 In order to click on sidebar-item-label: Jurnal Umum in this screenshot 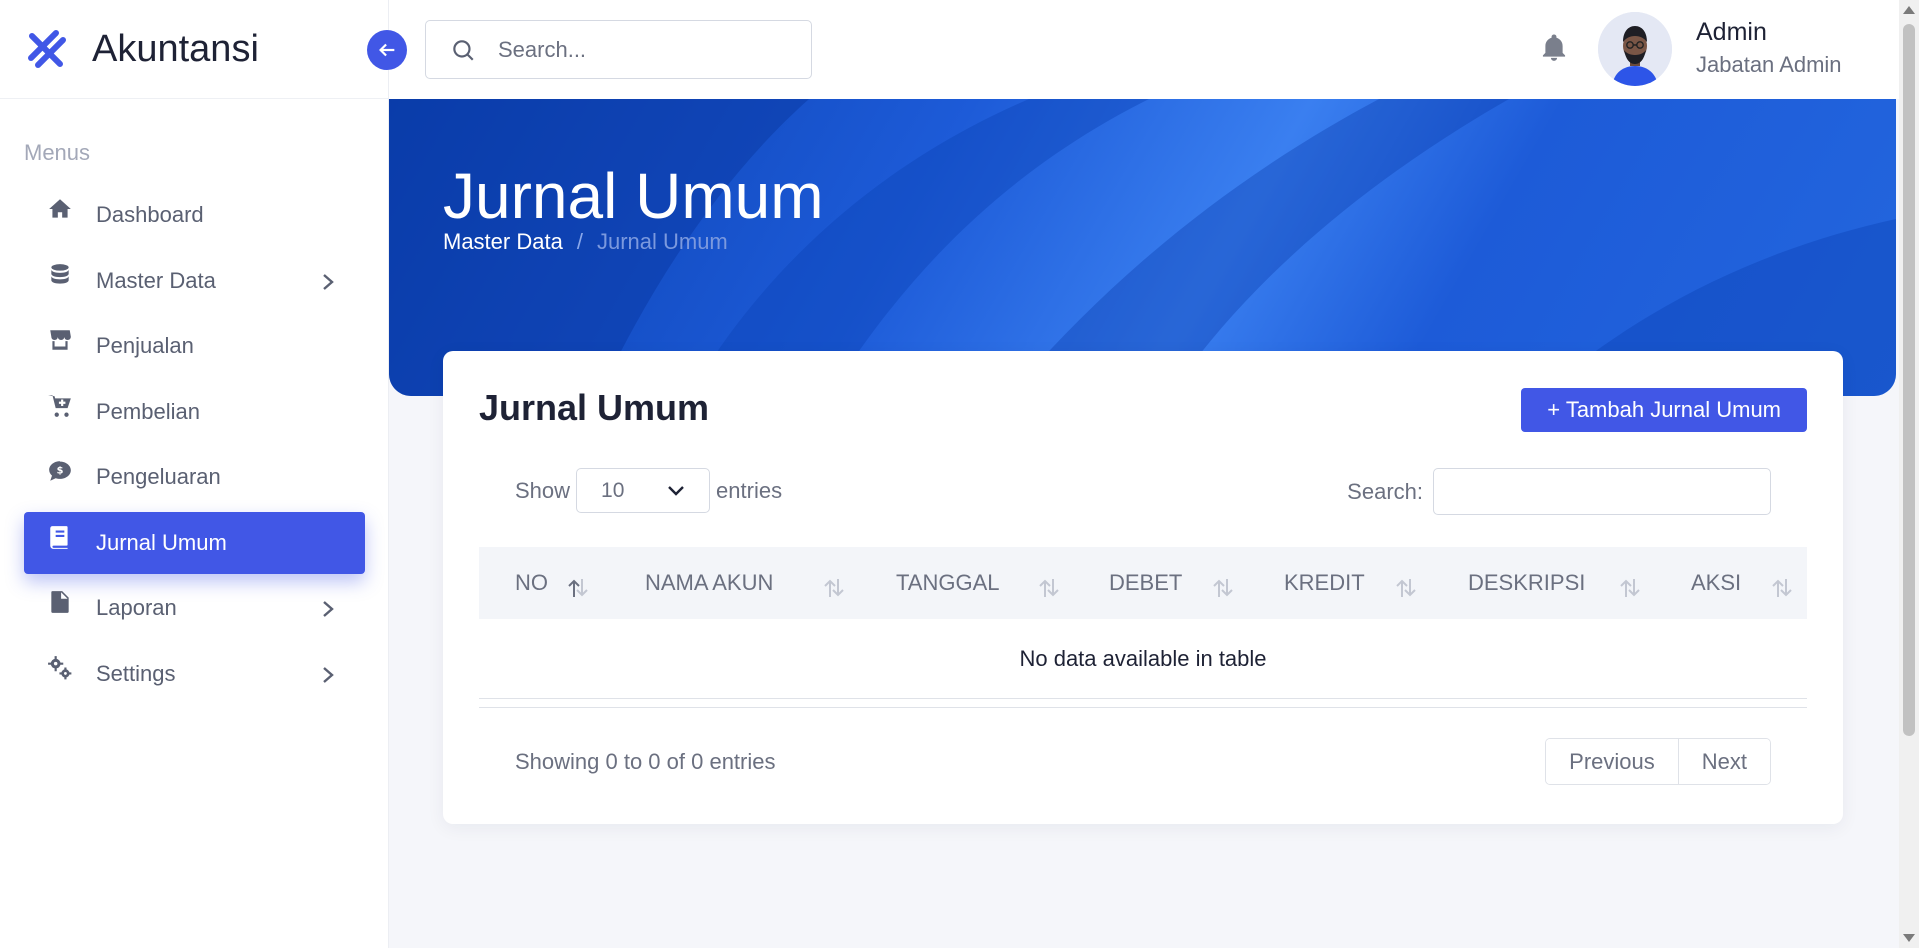, I will do `click(161, 542)`.